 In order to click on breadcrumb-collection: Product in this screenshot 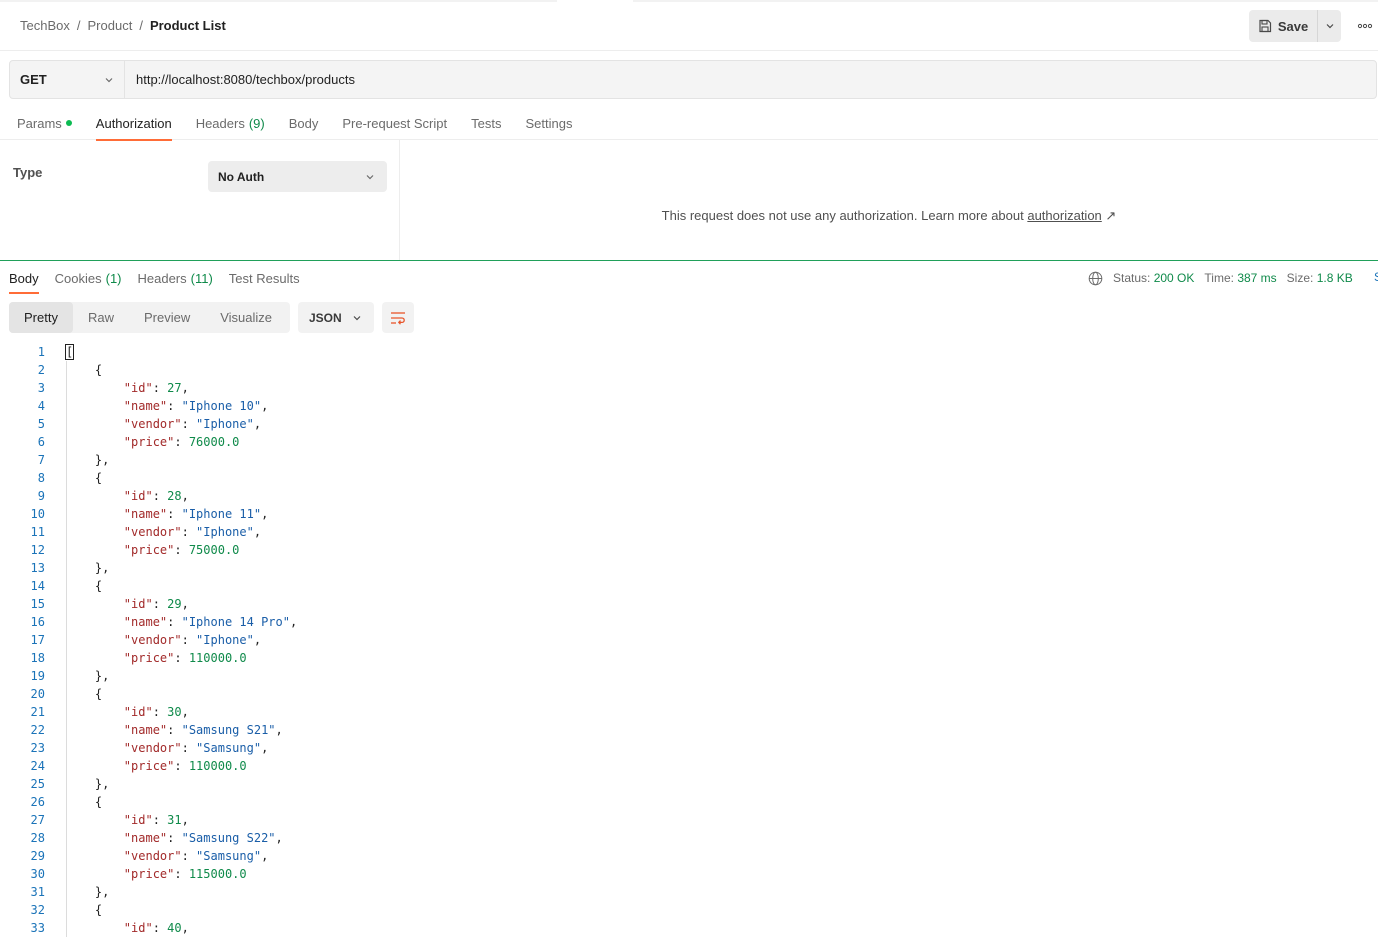, I will do `click(110, 25)`.